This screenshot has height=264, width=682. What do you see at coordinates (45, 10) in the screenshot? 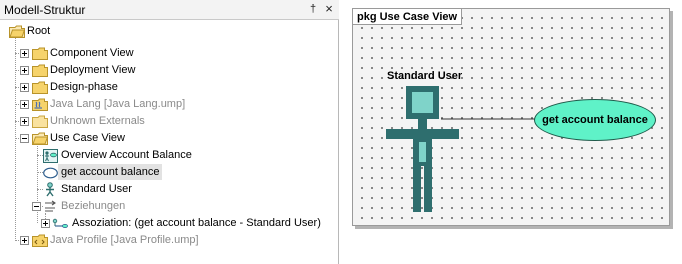
I see `panel-title: Modell-Struktur` at bounding box center [45, 10].